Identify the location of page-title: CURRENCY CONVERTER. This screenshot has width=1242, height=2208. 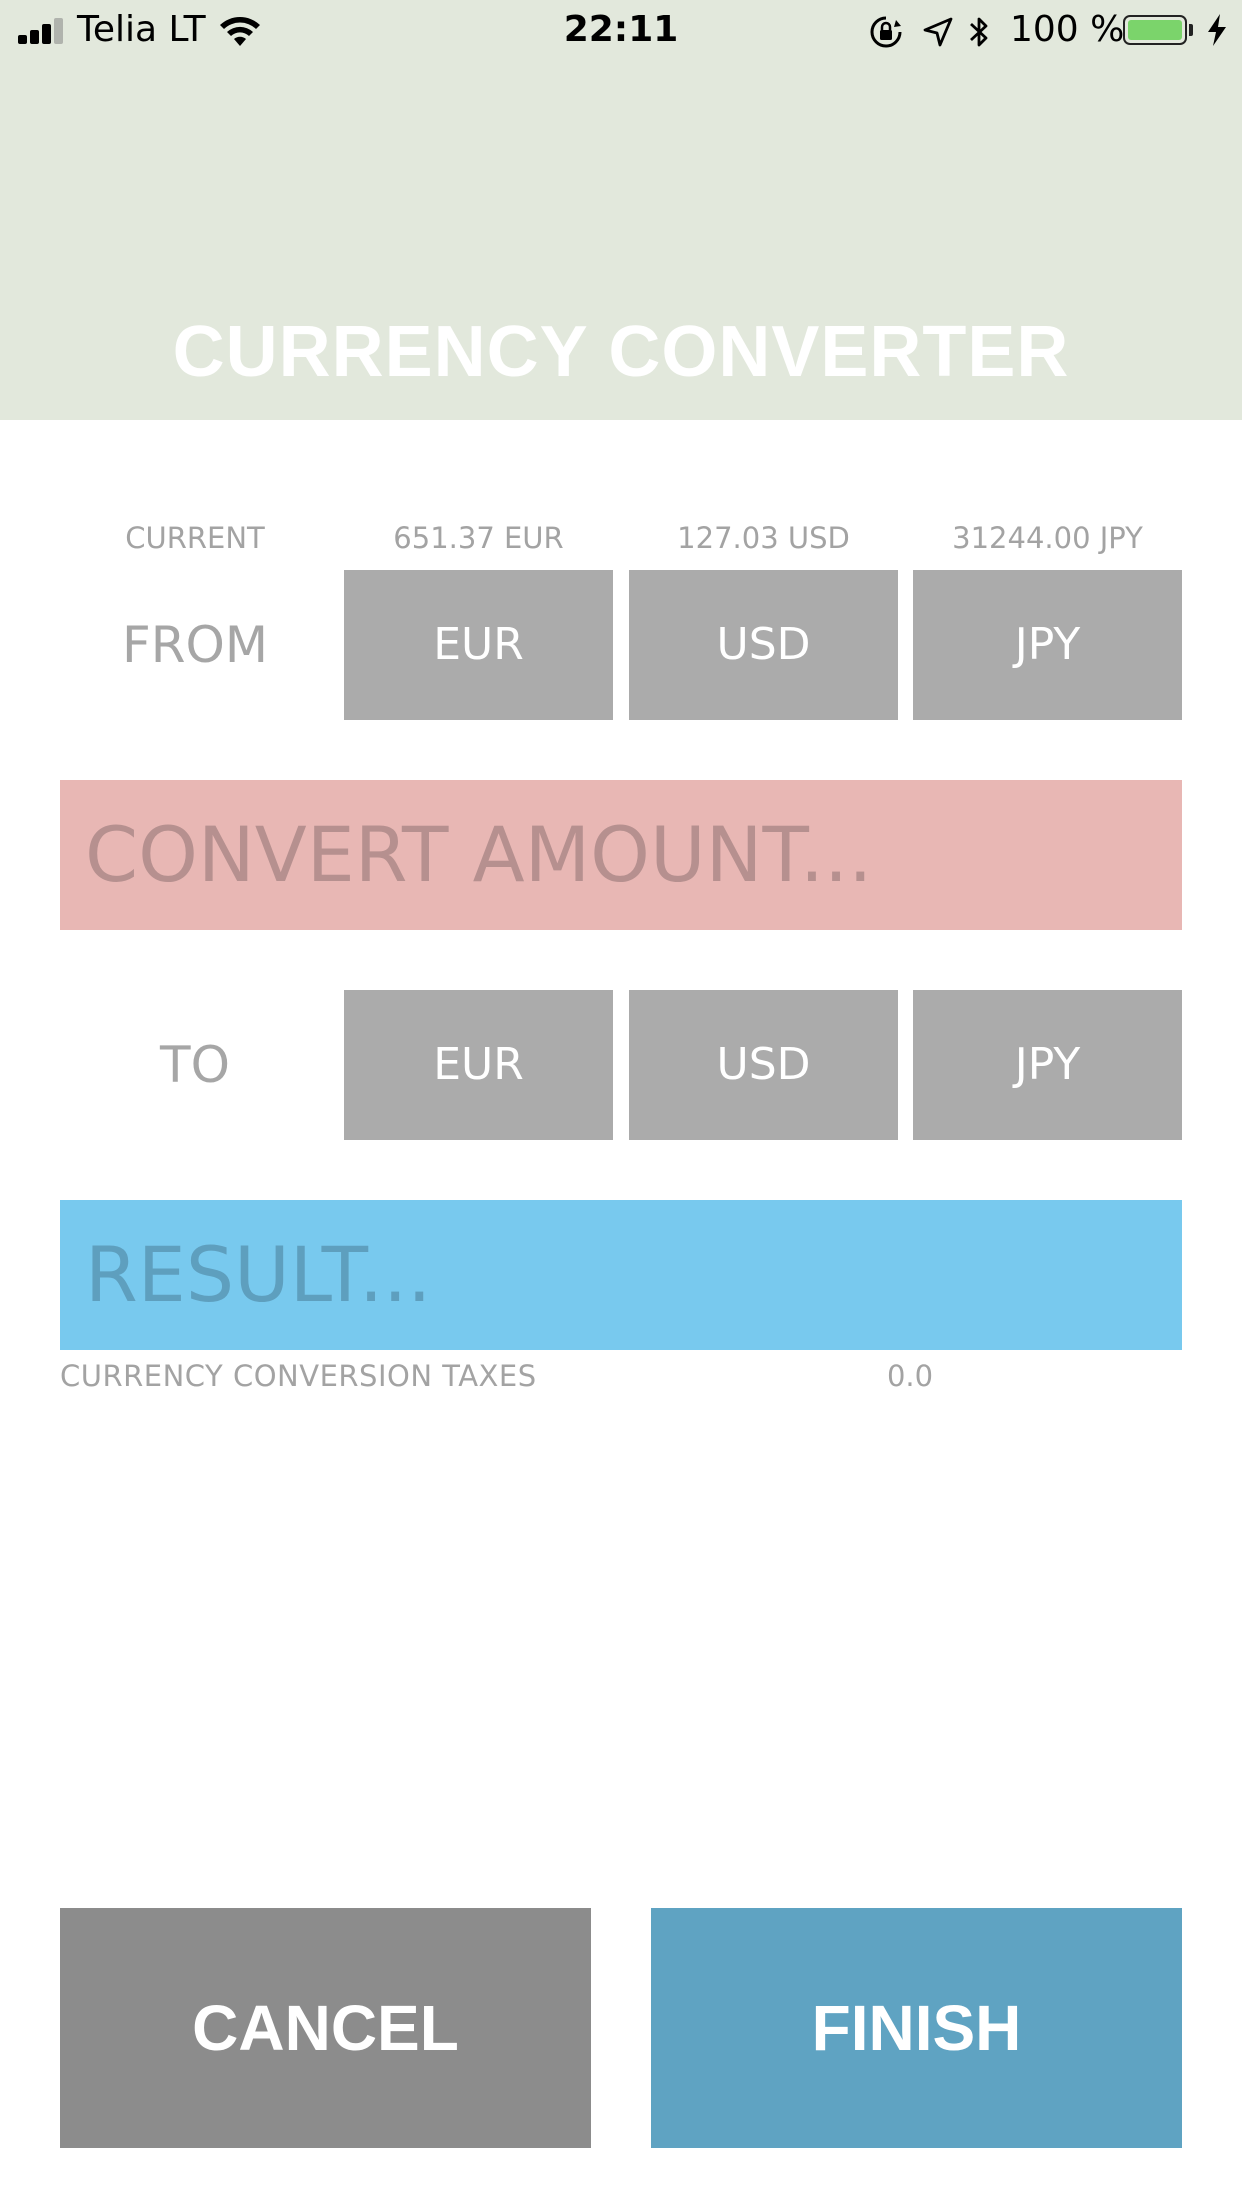
(621, 352).